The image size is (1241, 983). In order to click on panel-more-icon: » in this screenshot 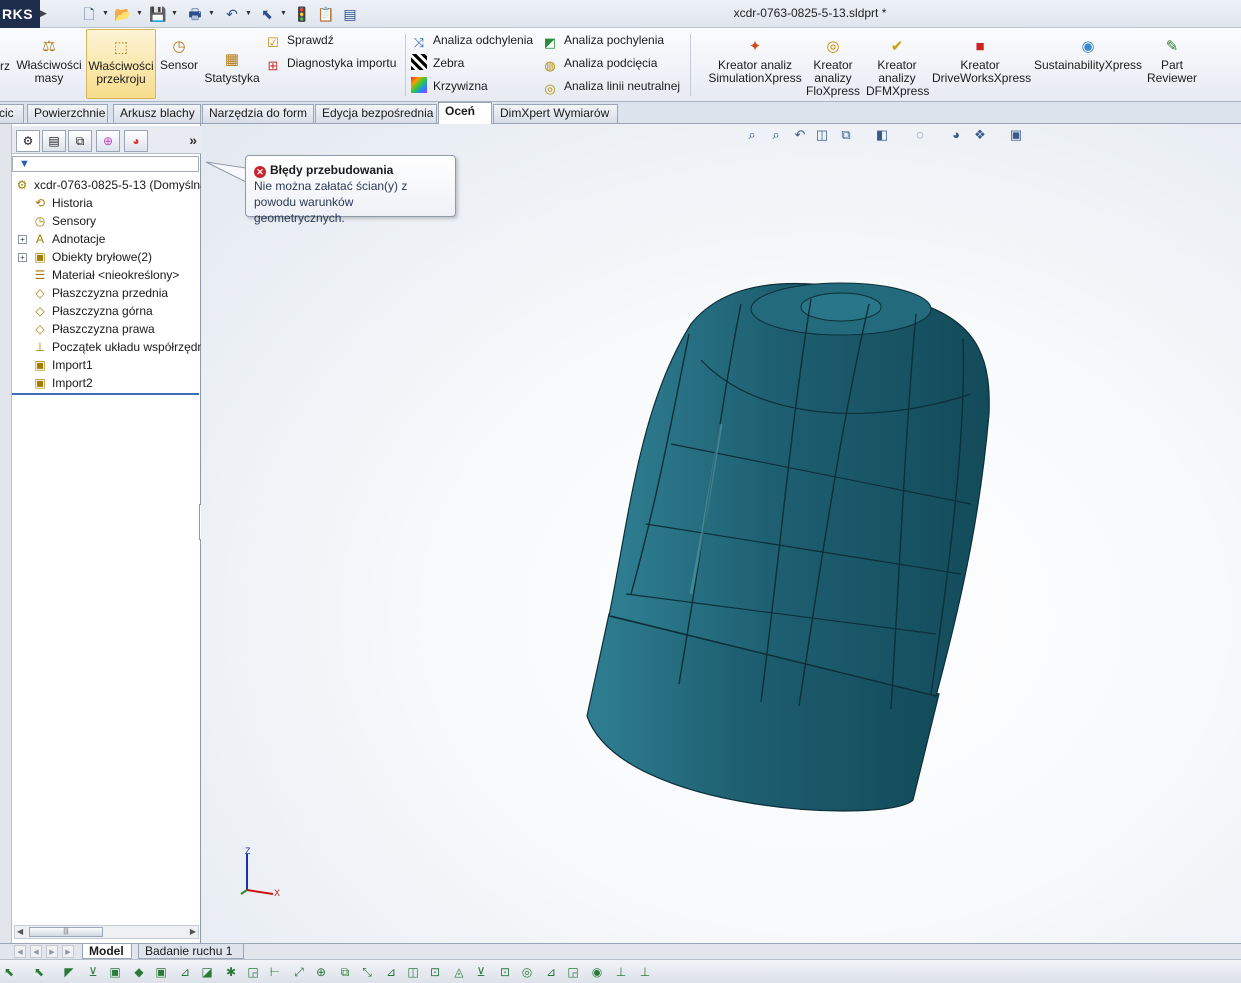, I will do `click(193, 140)`.